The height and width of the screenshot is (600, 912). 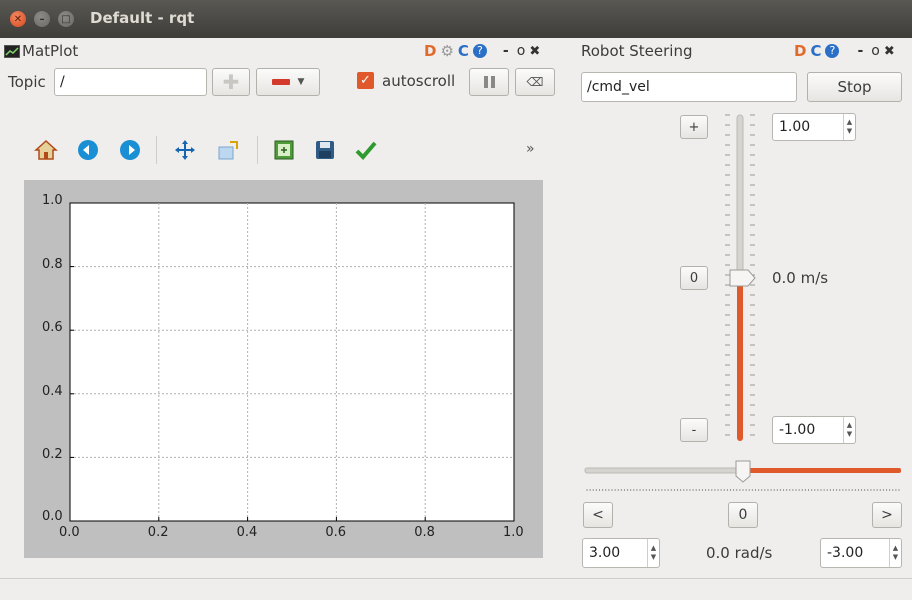 I want to click on x-tick-label: 0.6, so click(x=336, y=532).